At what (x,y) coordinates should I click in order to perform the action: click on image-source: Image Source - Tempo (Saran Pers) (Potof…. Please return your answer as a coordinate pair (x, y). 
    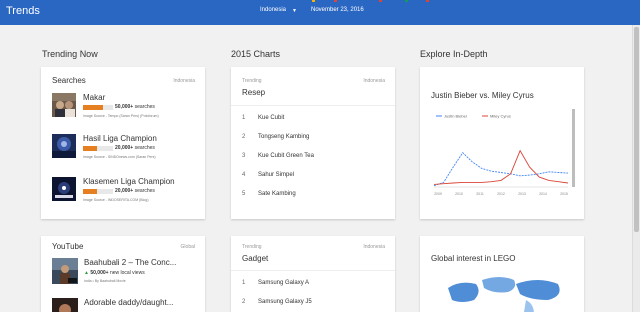
    Looking at the image, I should click on (121, 116).